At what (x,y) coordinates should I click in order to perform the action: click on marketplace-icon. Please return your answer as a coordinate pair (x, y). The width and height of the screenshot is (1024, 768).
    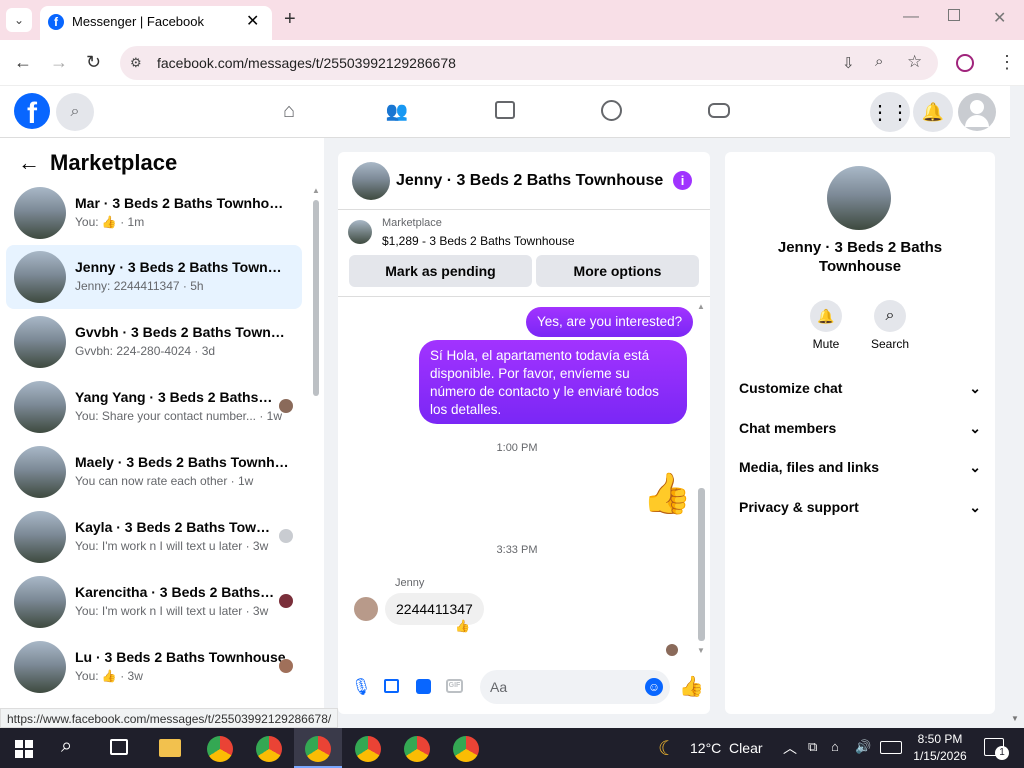
    Looking at the image, I should click on (505, 110).